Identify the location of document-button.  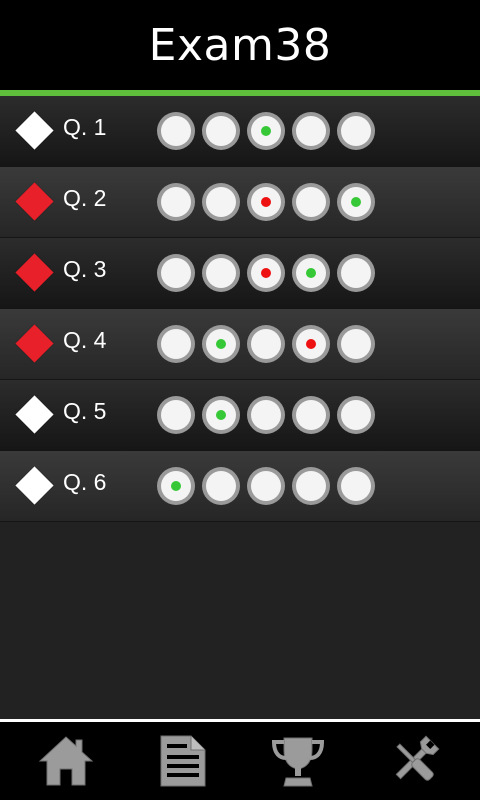
(183, 761).